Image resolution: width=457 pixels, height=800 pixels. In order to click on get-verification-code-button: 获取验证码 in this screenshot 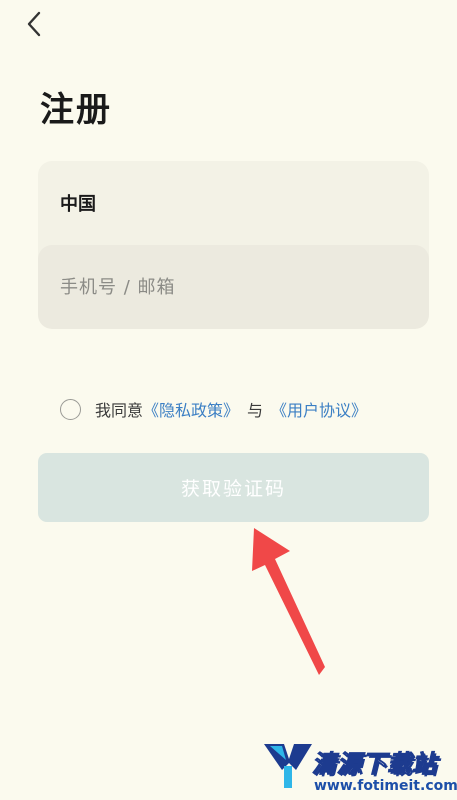, I will do `click(233, 487)`.